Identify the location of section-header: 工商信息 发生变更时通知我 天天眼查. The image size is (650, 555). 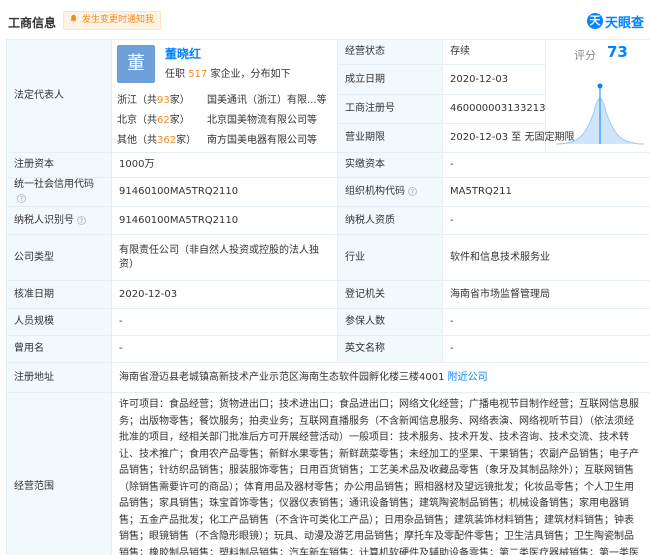
(325, 20).